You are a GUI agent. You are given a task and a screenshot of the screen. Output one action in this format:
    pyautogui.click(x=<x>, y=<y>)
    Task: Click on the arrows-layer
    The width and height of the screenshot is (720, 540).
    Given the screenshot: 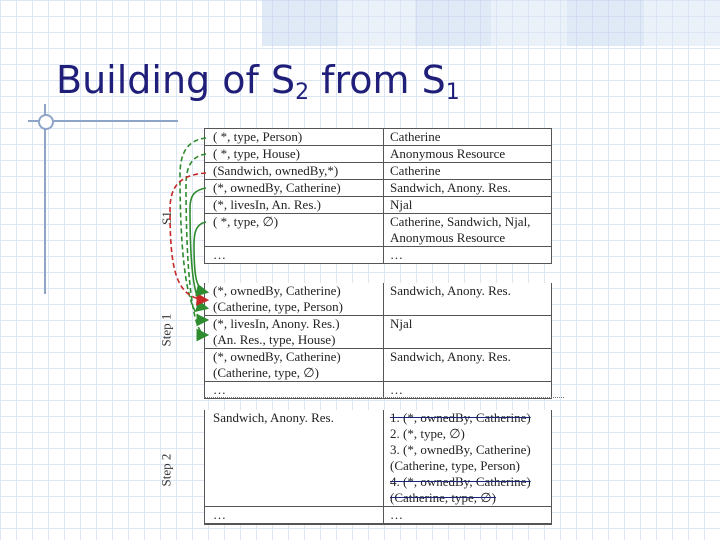 What is the action you would take?
    pyautogui.click(x=189, y=239)
    